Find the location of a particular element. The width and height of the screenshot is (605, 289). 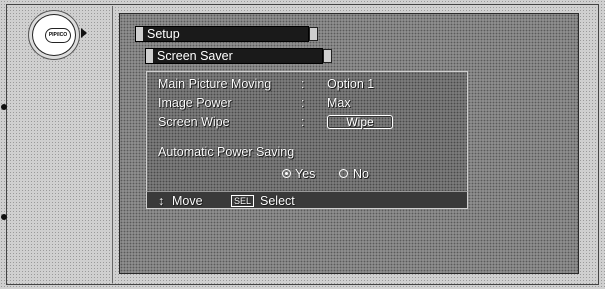

radio-no is located at coordinates (343, 173).